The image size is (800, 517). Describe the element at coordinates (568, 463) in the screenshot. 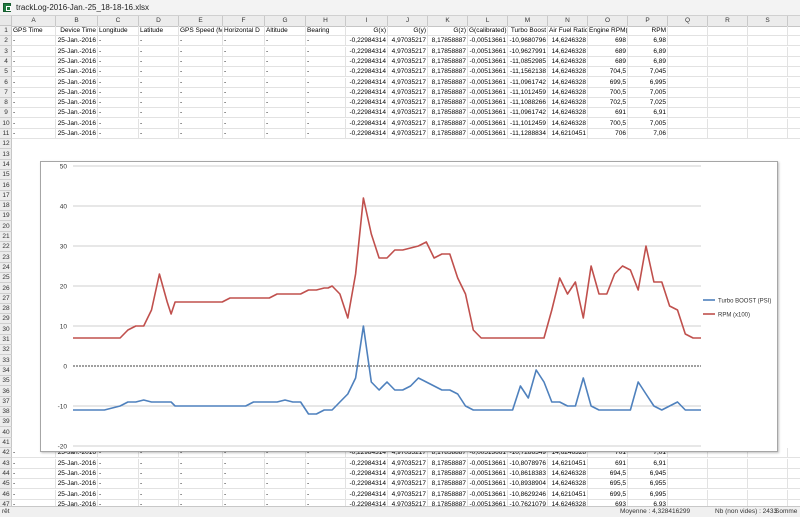

I see `table-cell: 14,6210451` at that location.